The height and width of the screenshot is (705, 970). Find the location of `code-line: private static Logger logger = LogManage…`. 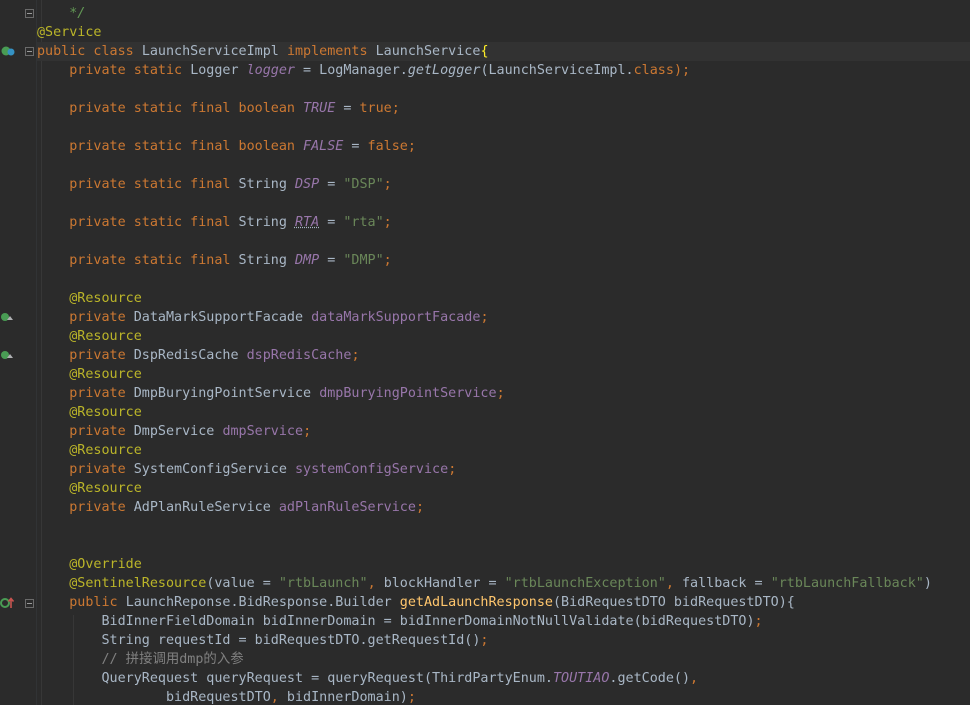

code-line: private static Logger logger = LogManage… is located at coordinates (503, 70).